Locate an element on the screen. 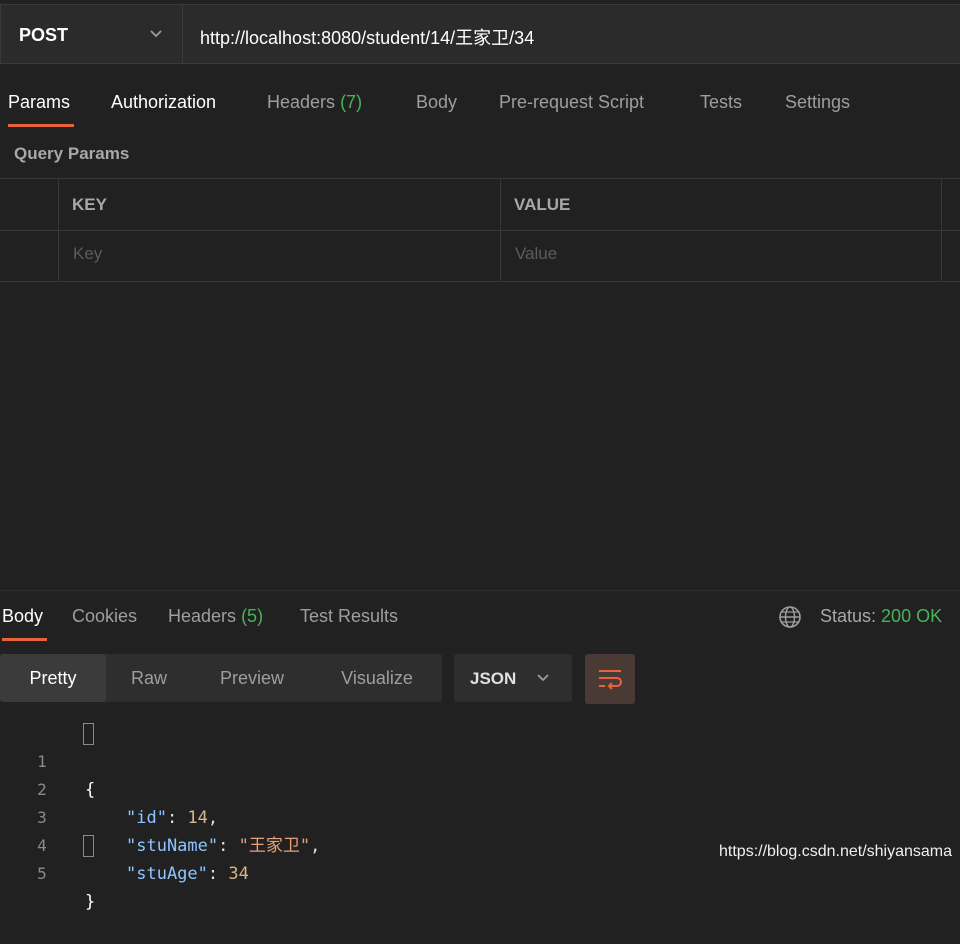 This screenshot has width=960, height=944. globe-icon is located at coordinates (790, 617).